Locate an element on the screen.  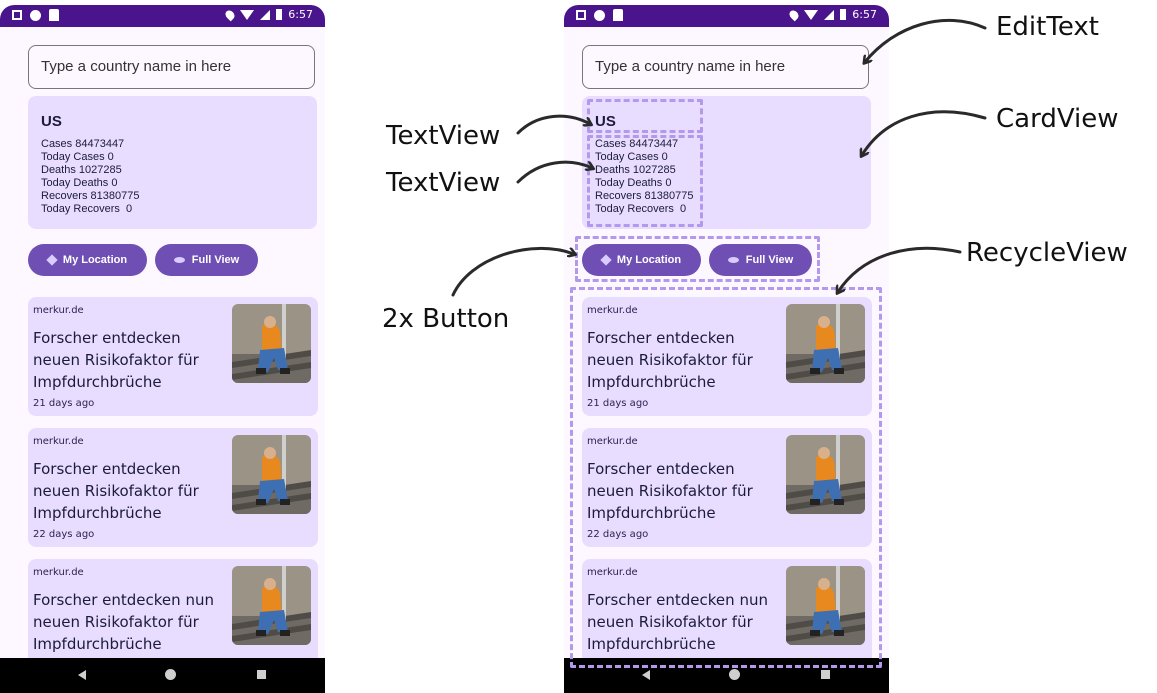
arrow-recycleview is located at coordinates (900, 269).